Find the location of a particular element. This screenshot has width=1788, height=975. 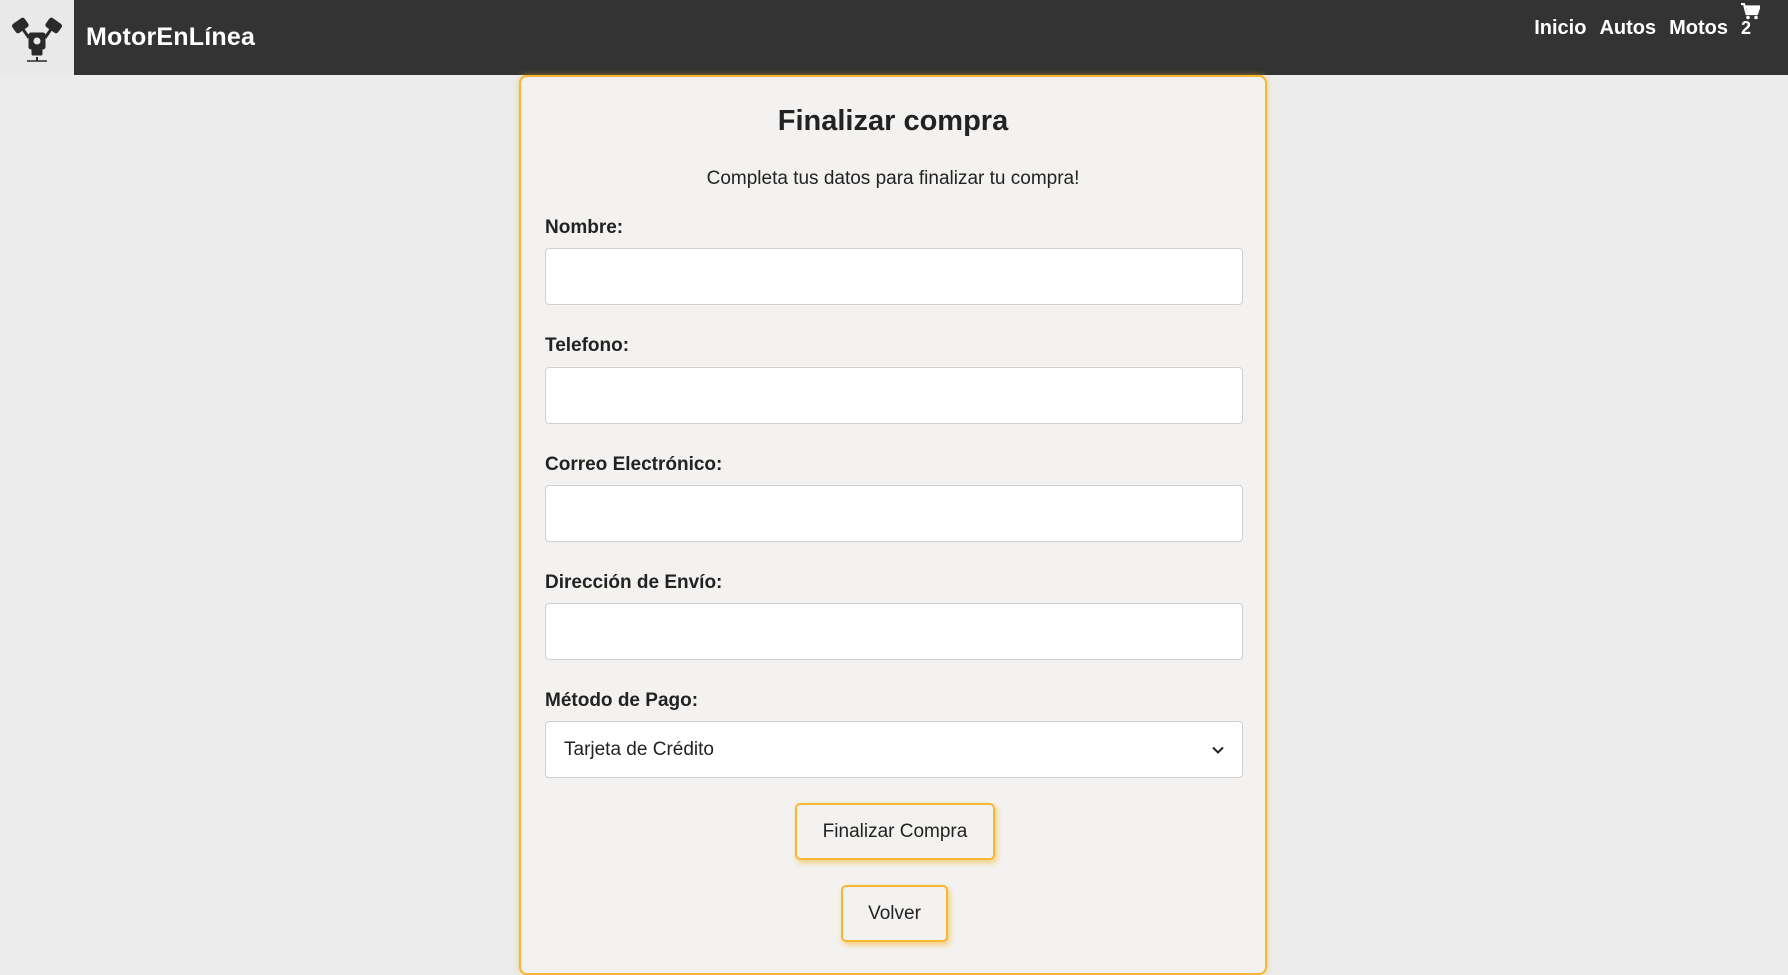

correo-input is located at coordinates (894, 513).